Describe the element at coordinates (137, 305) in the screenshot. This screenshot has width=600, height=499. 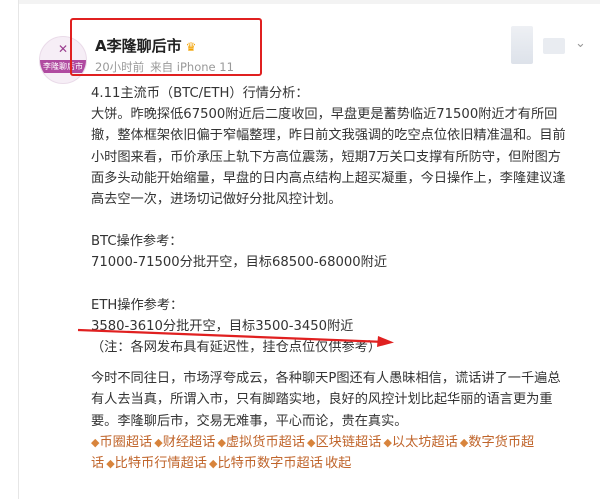
I see `eth-title: ETH操作参考：` at that location.